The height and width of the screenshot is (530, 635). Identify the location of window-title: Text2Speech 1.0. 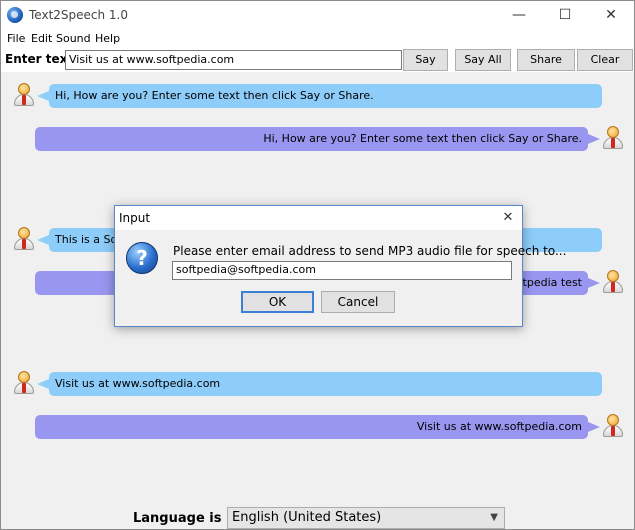
(79, 15).